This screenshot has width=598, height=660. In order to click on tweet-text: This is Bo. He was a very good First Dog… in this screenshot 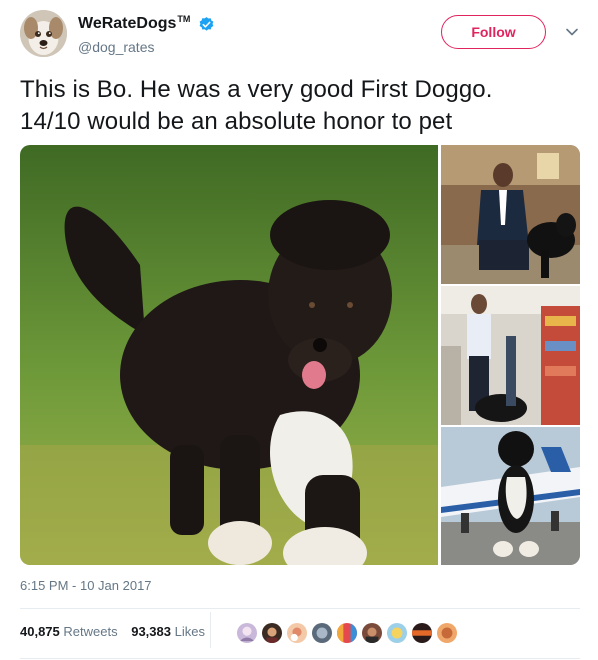, I will do `click(300, 106)`.